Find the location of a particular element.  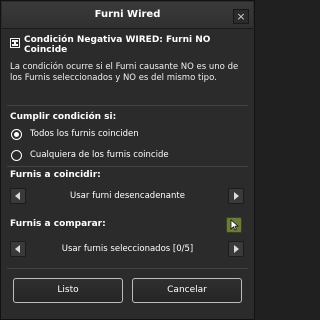

title-bar: Furni Wired × is located at coordinates (127, 15).